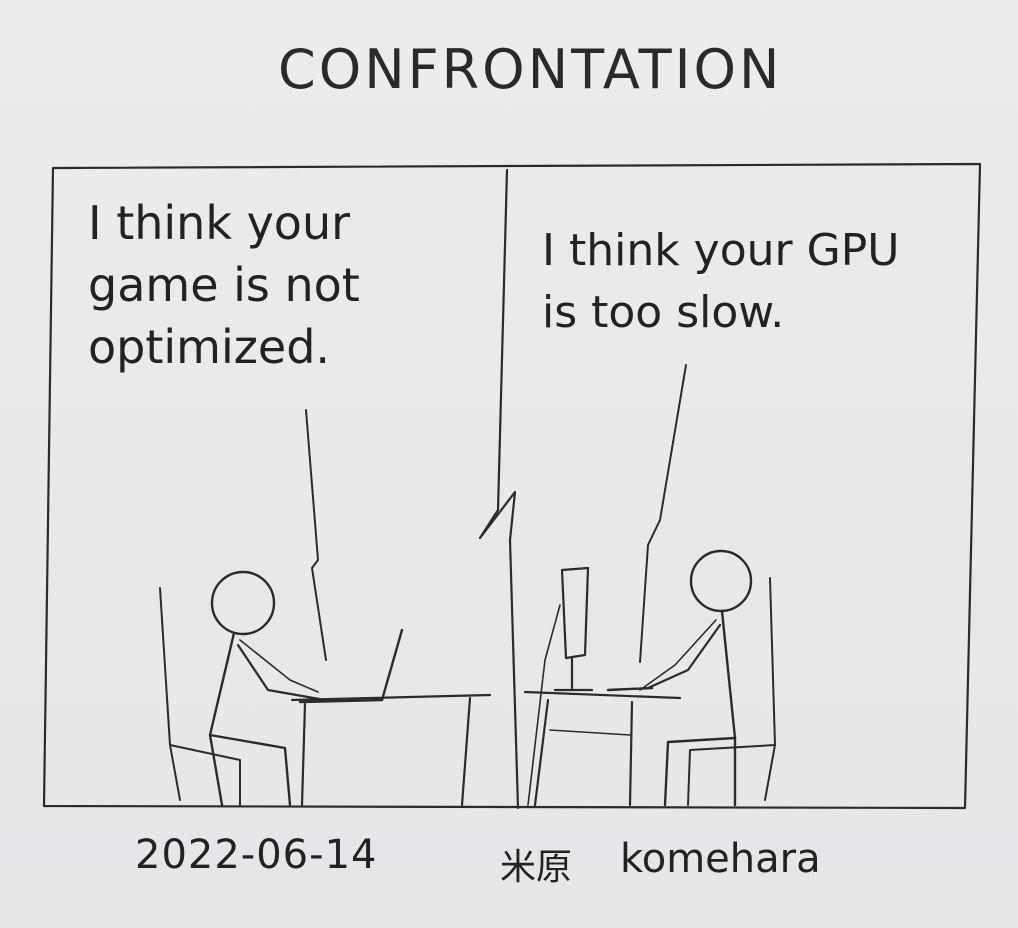 The image size is (1018, 928). What do you see at coordinates (499, 489) in the screenshot?
I see `panel-divider` at bounding box center [499, 489].